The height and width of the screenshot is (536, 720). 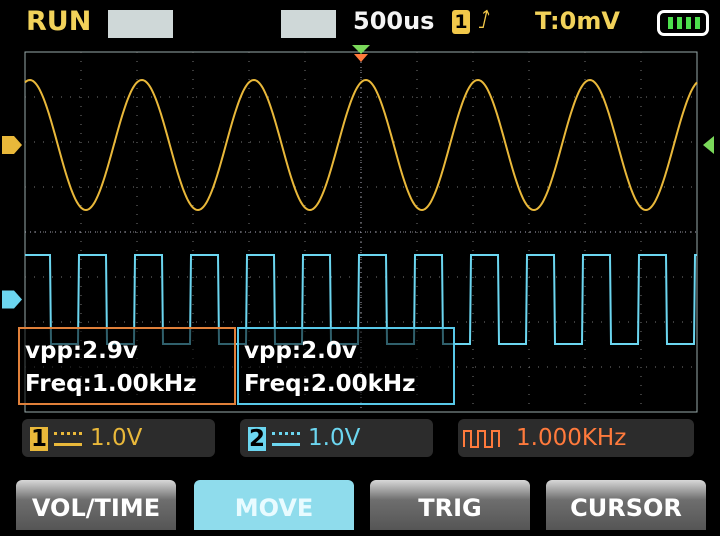 I want to click on trigger-point-marker, so click(x=361, y=58).